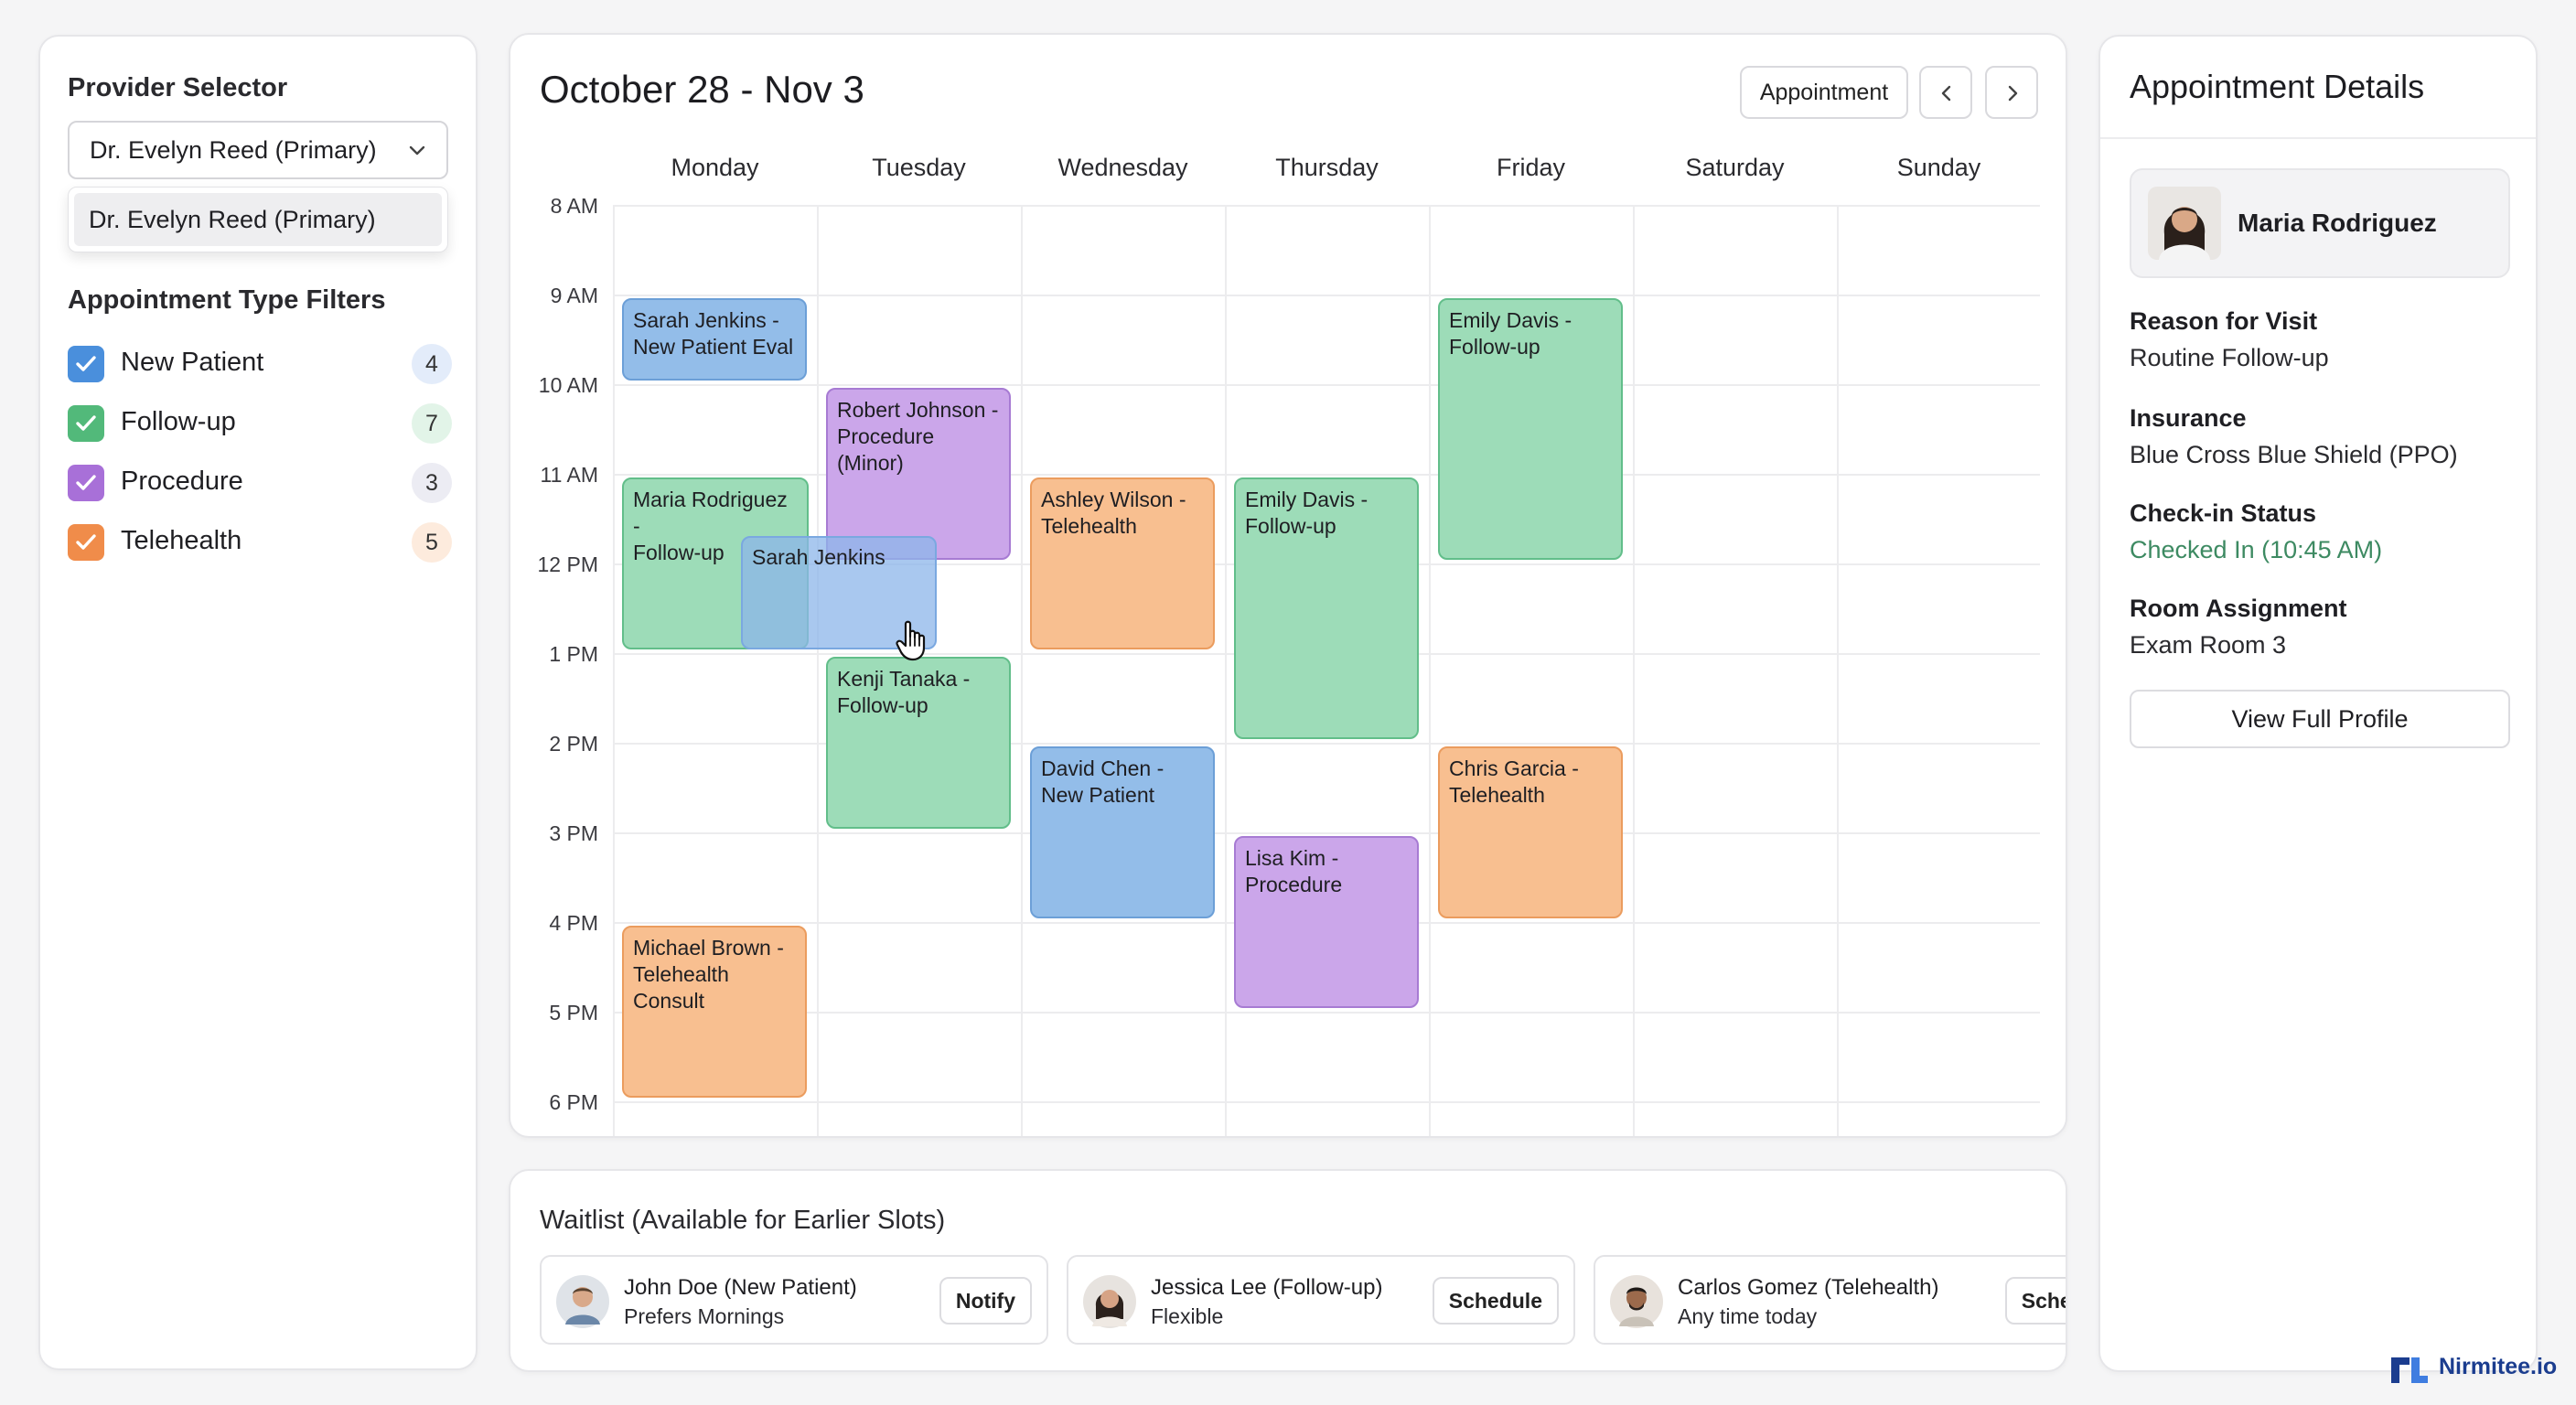 Image resolution: width=2576 pixels, height=1405 pixels. Describe the element at coordinates (2320, 719) in the screenshot. I see `view-full-profile-button: View Full Profile` at that location.